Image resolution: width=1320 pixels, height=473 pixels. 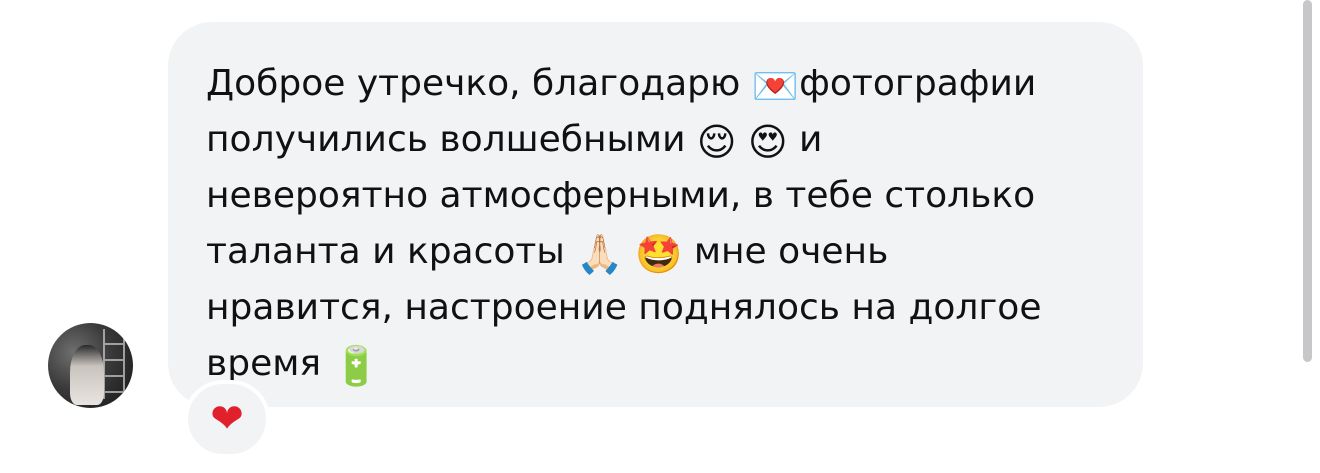 I want to click on message-line: невероятно атмосферными, в тебе столько, so click(x=659, y=196).